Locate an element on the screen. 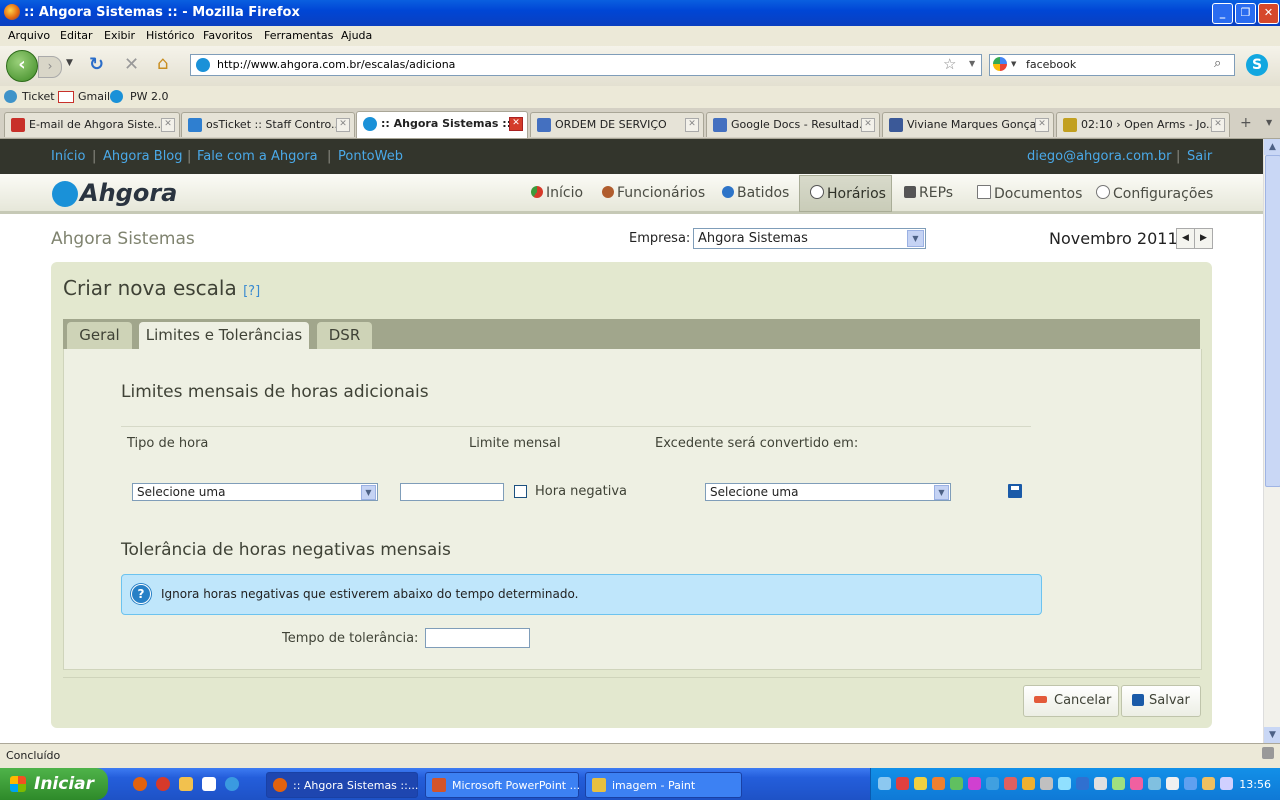  menu-ajuda: Ajuda is located at coordinates (356, 35).